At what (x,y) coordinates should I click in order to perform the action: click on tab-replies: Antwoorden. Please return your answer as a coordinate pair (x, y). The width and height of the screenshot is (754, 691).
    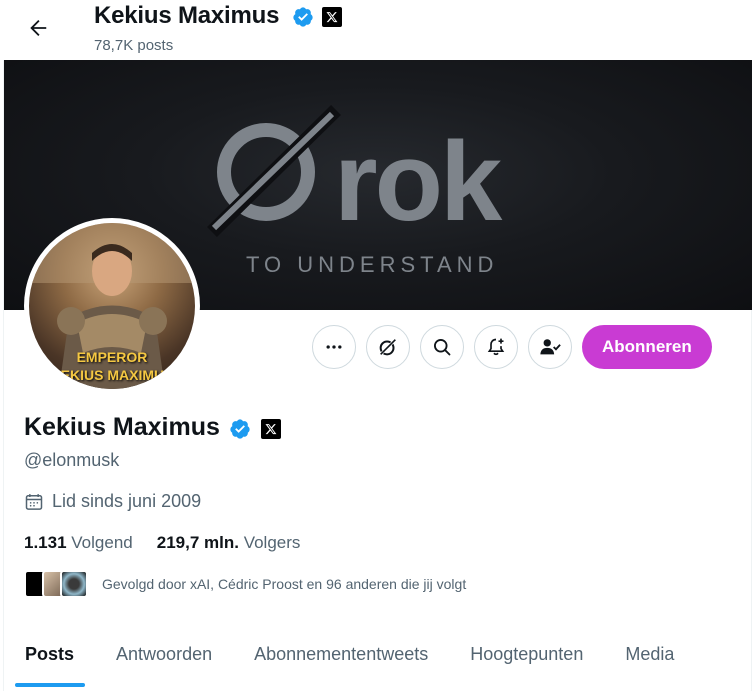
    Looking at the image, I should click on (164, 660).